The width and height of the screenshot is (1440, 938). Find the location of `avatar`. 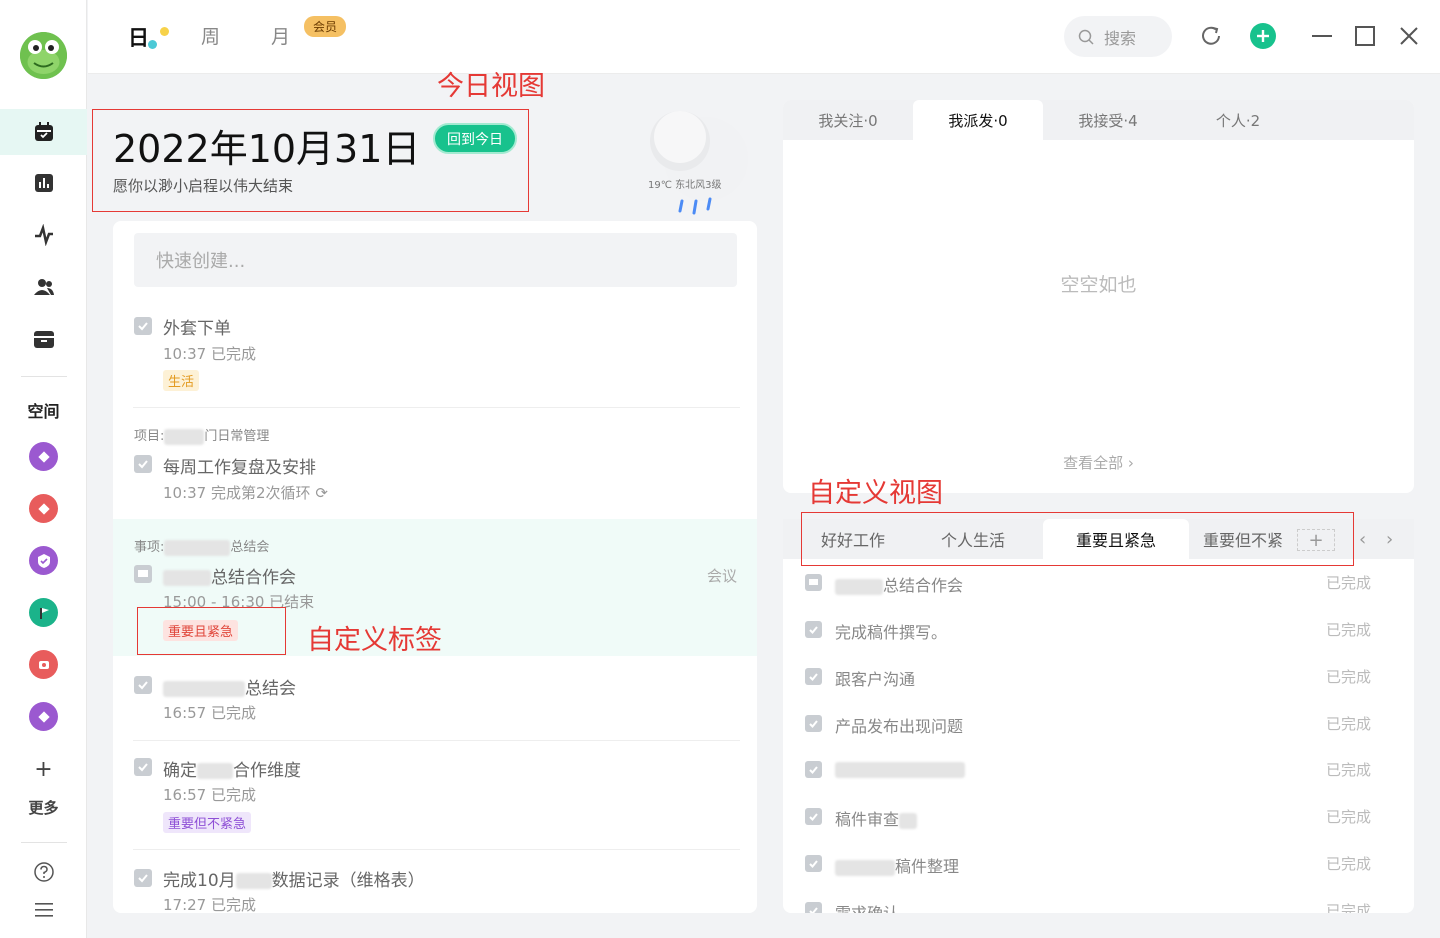

avatar is located at coordinates (43, 55).